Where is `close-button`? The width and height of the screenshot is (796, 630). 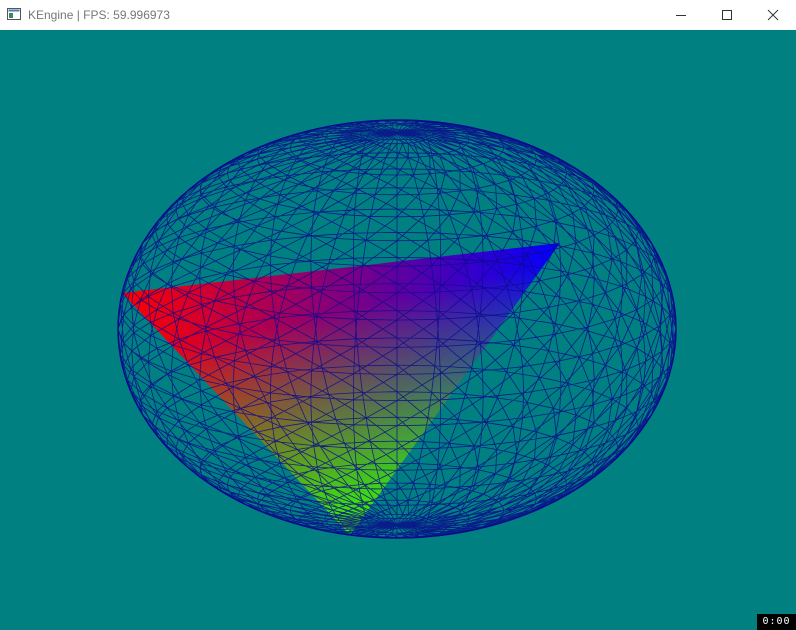 close-button is located at coordinates (773, 15).